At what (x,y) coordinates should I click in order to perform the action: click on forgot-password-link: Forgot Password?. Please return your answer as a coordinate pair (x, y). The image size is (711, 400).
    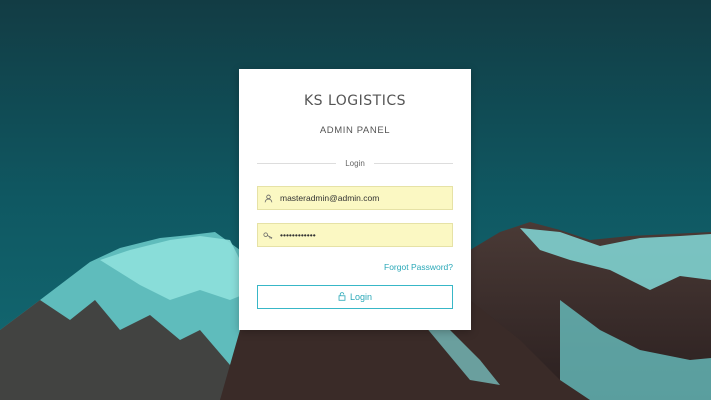
    Looking at the image, I should click on (418, 267).